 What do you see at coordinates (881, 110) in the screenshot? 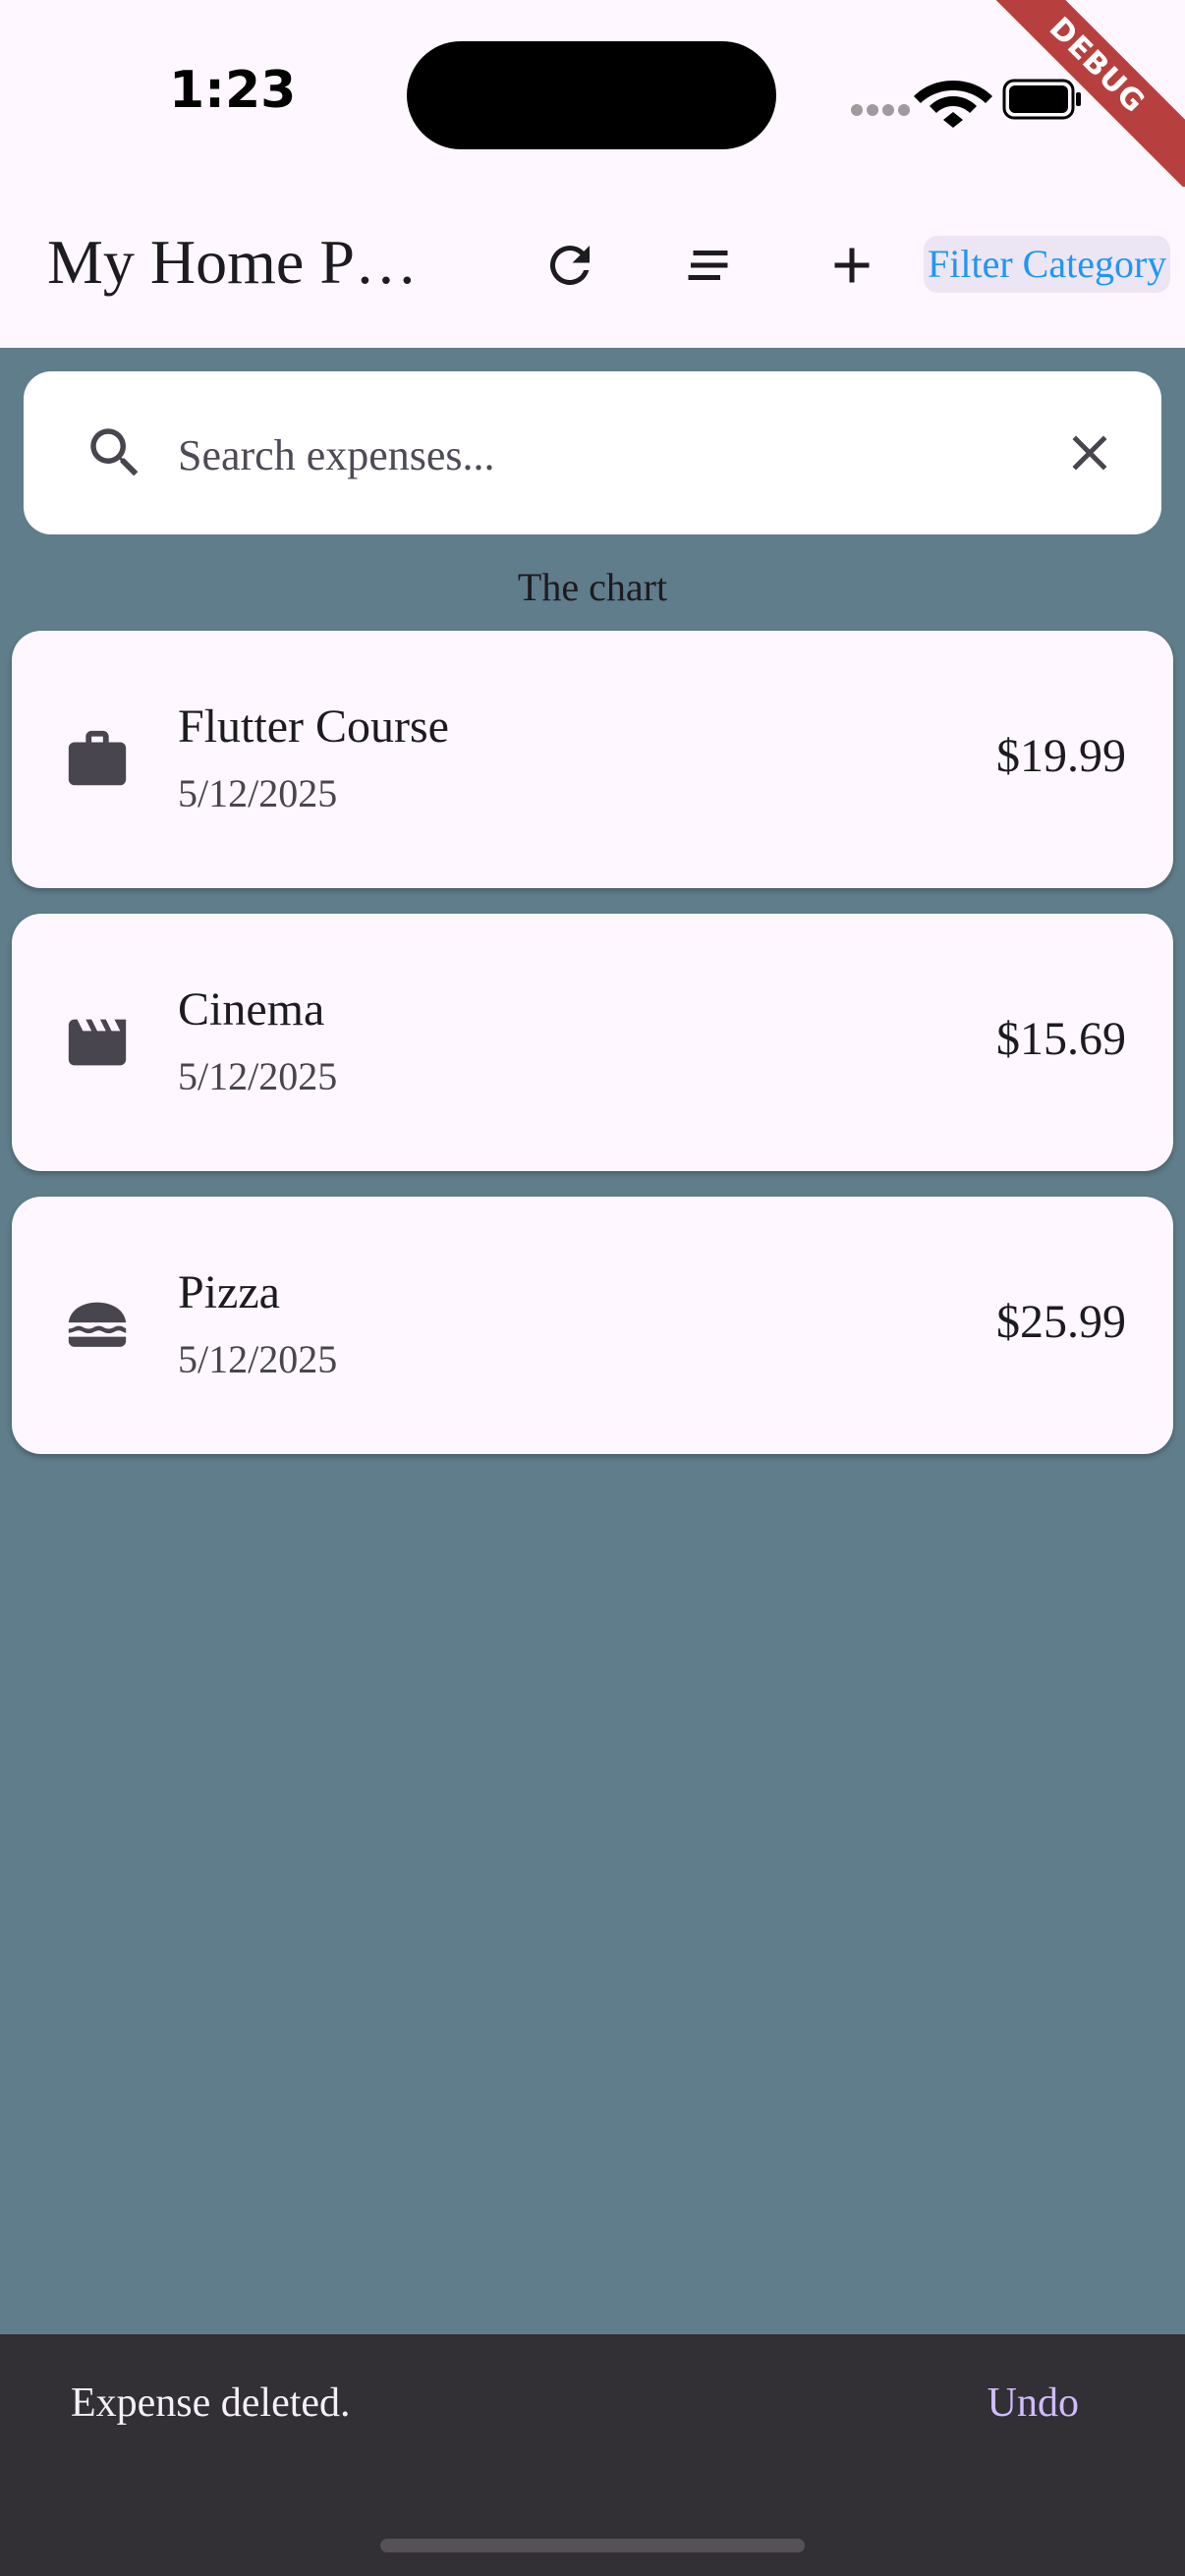
I see `cellular-signal-icon` at bounding box center [881, 110].